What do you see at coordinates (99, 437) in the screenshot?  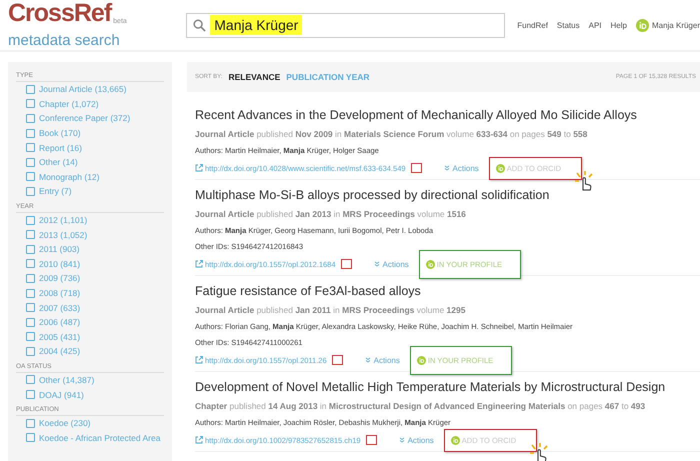 I see `filter-option: Koedoe - African Protected Area` at bounding box center [99, 437].